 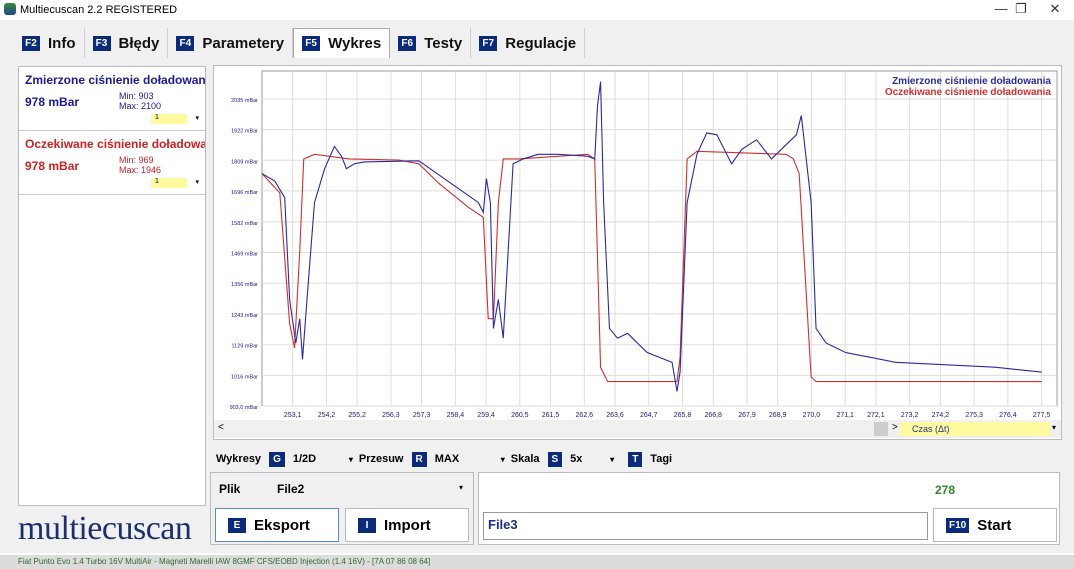 I want to click on y-tick-label: 903,0 mBar, so click(x=244, y=408).